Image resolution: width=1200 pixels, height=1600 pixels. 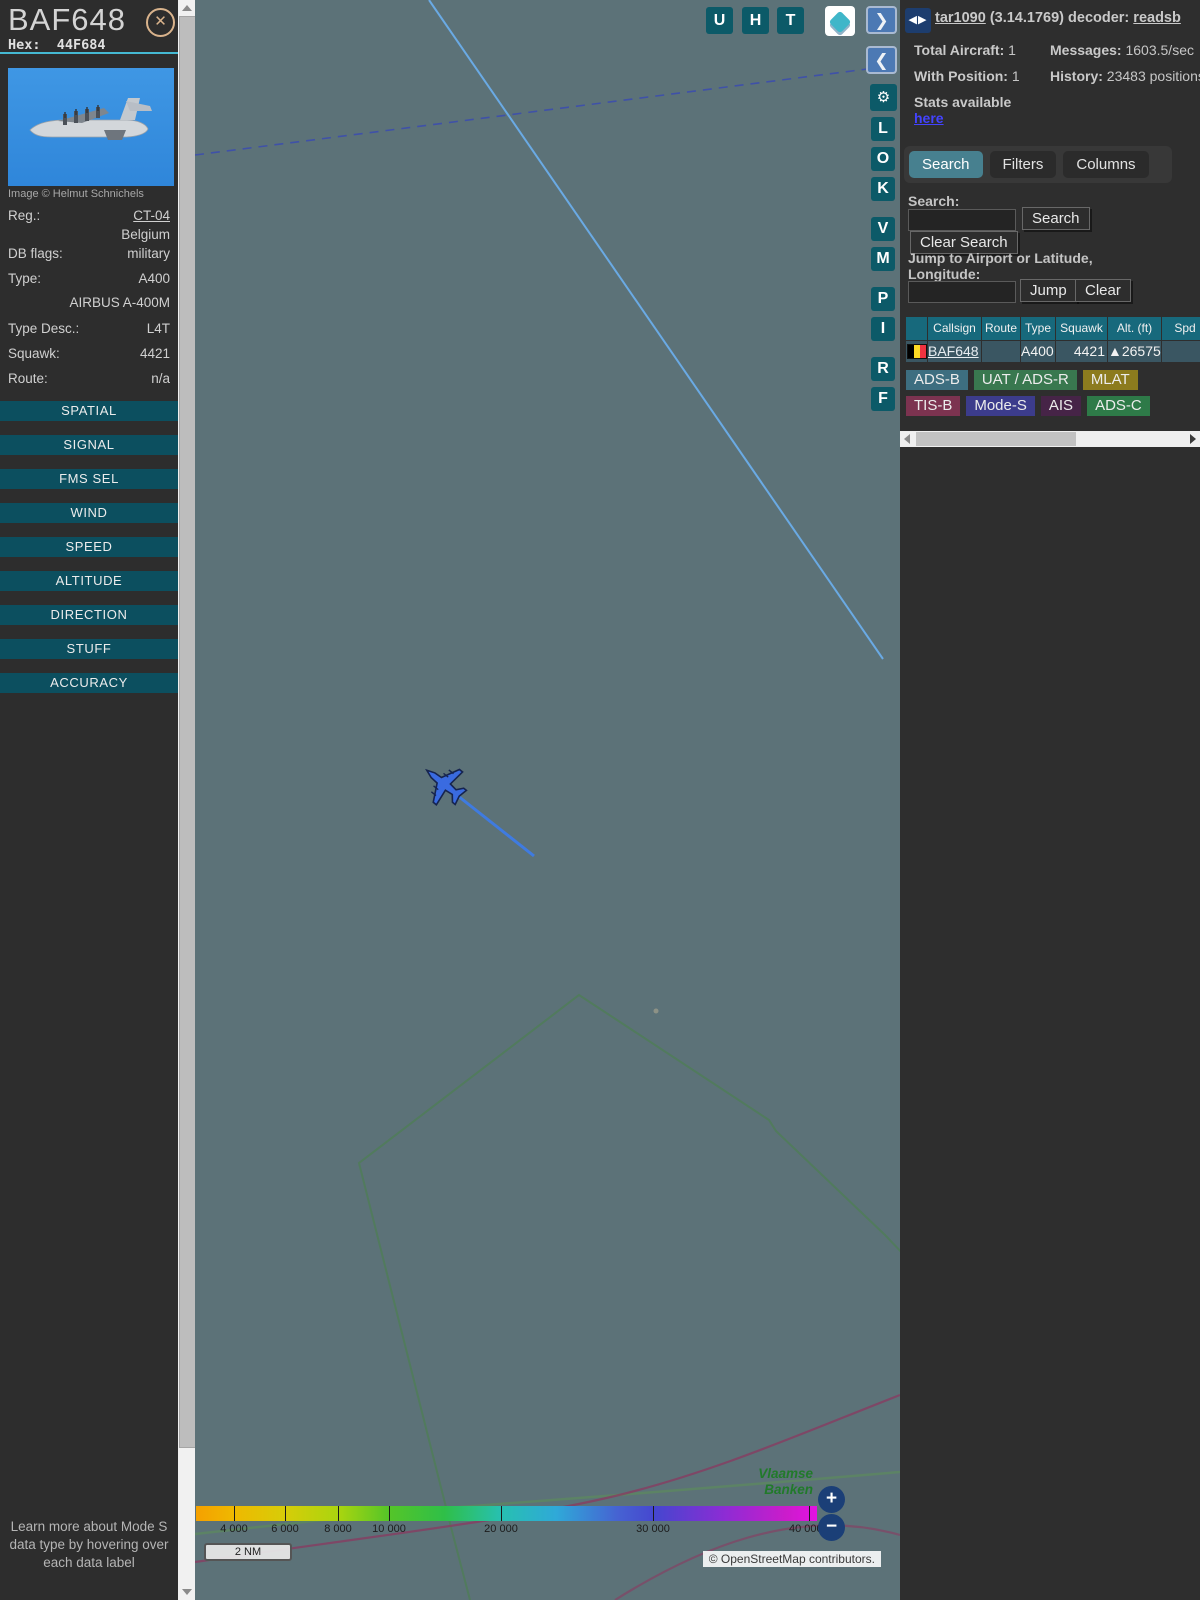 What do you see at coordinates (248, 1552) in the screenshot?
I see `map-scale-bar: 2 NM` at bounding box center [248, 1552].